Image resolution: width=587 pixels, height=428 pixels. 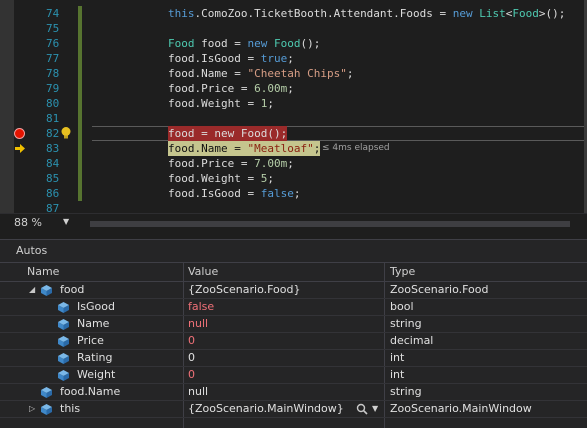 I want to click on code-line-77: 77 food.IsGood = true;, so click(x=293, y=58).